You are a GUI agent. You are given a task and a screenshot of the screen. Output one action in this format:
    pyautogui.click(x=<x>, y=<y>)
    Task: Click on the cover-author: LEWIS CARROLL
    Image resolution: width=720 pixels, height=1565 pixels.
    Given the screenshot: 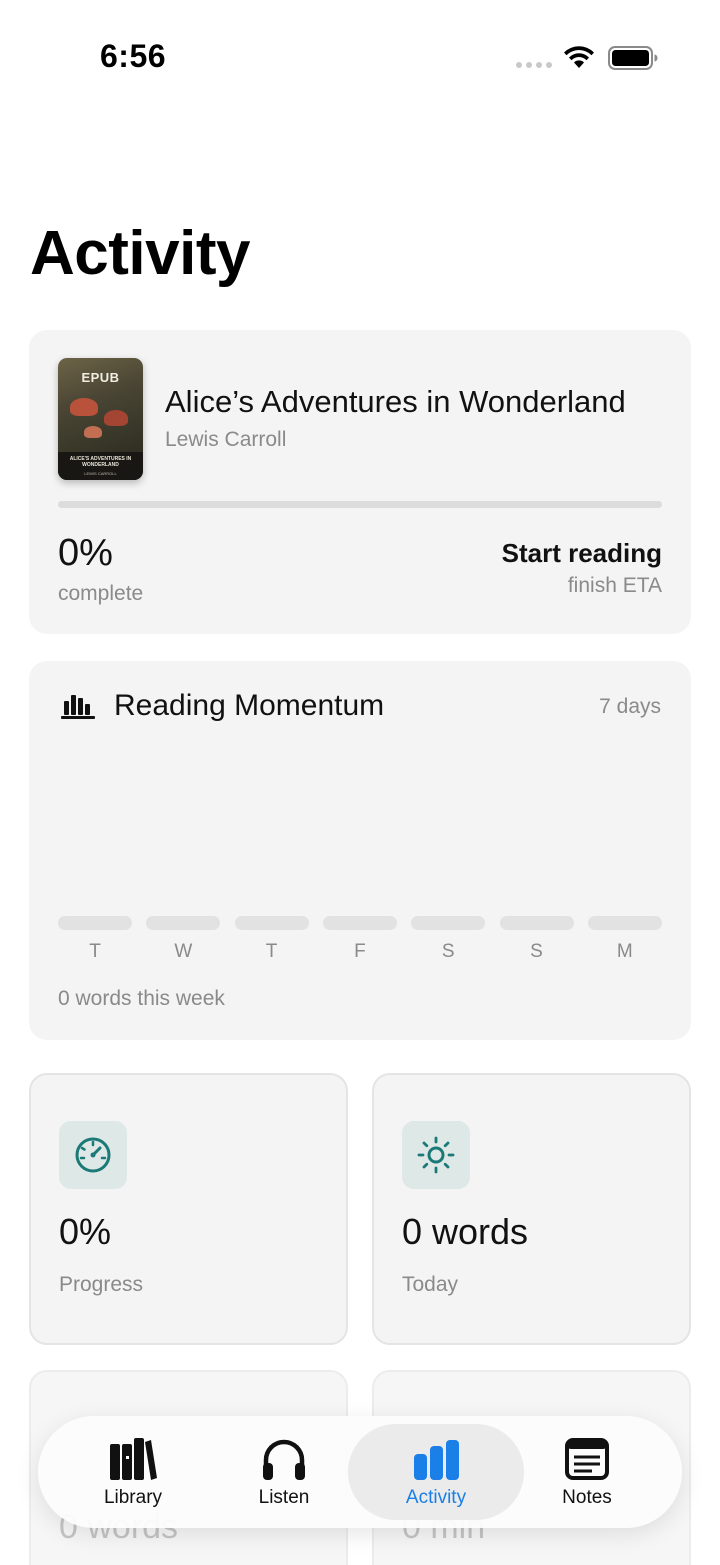 What is the action you would take?
    pyautogui.click(x=100, y=473)
    